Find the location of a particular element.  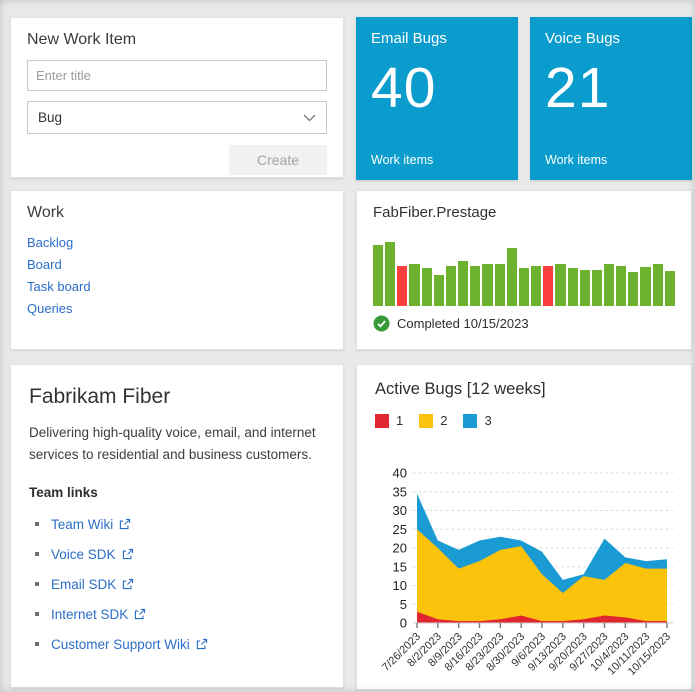

check-circle-icon is located at coordinates (381, 323).